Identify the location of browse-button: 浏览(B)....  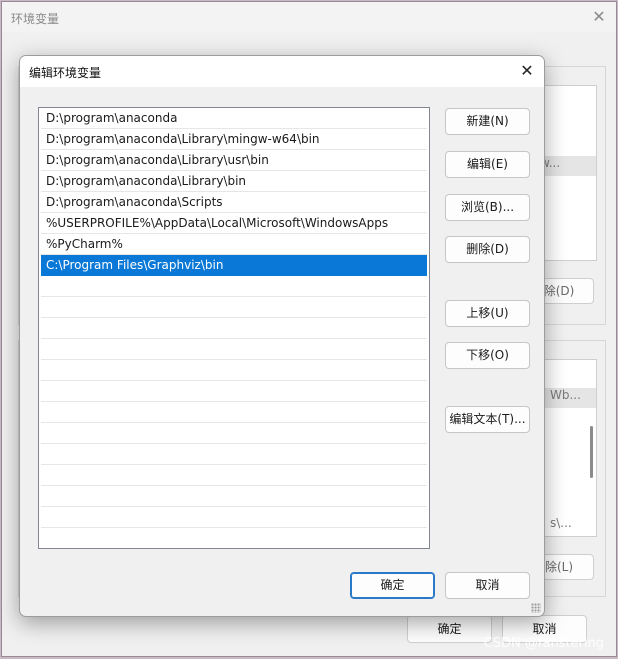
(487, 207).